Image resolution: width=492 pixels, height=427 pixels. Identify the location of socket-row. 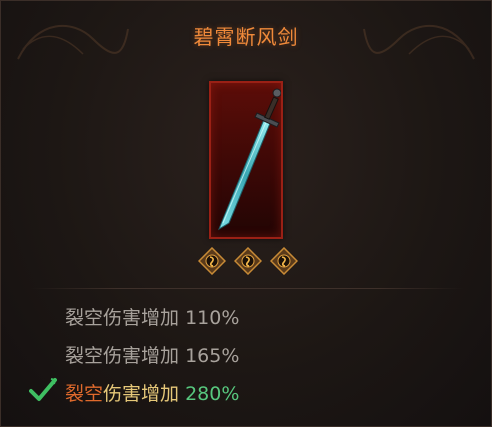
(248, 261).